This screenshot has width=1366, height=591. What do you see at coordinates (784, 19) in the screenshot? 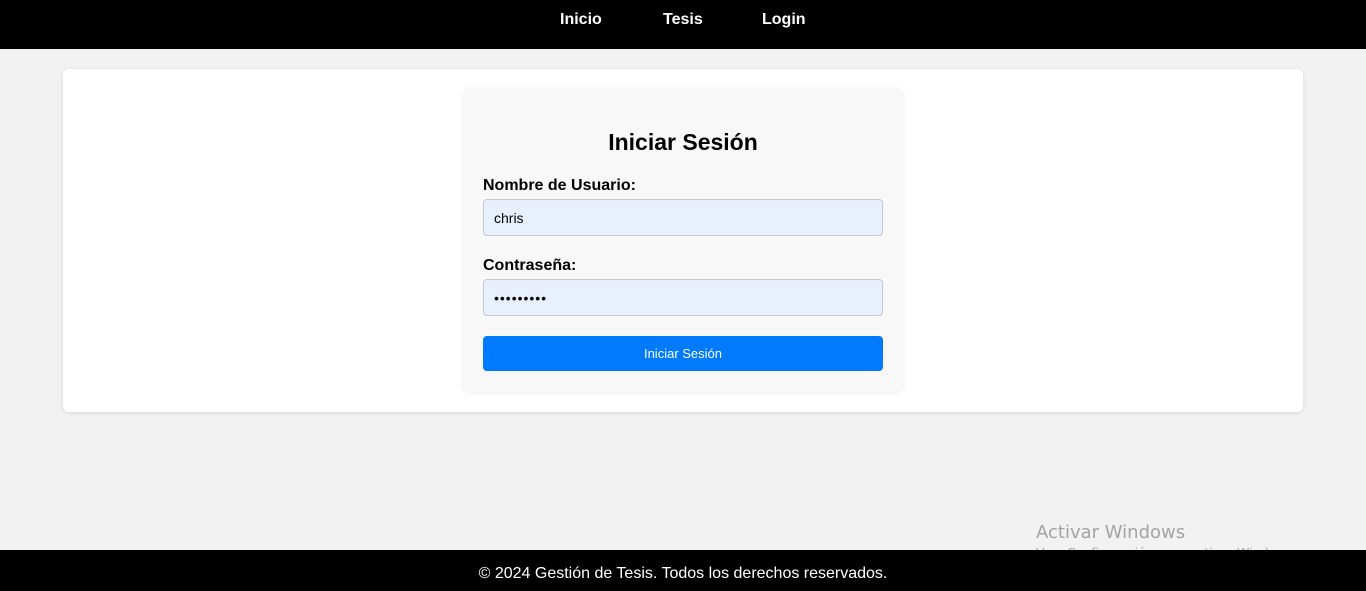
I see `nav-link-login: Login` at bounding box center [784, 19].